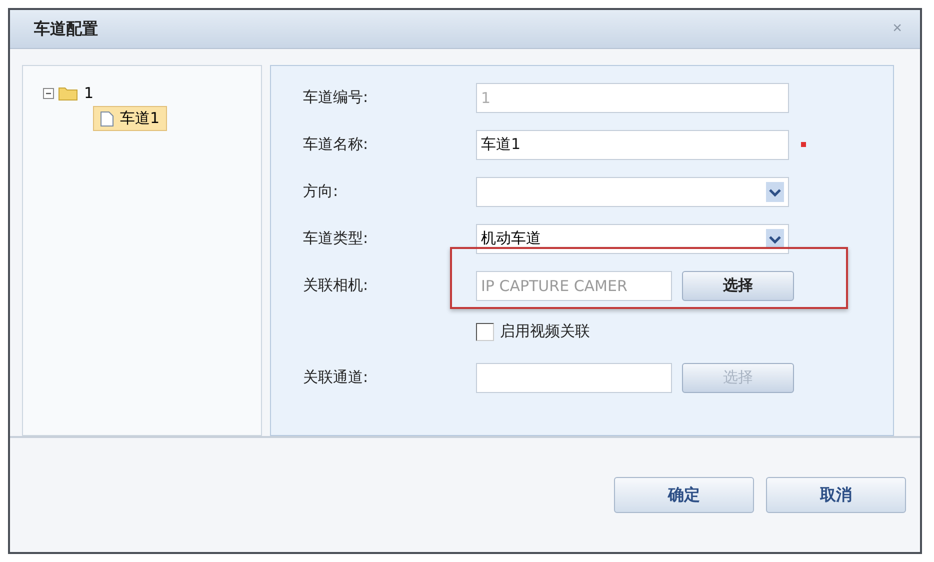 This screenshot has width=934, height=562. Describe the element at coordinates (632, 239) in the screenshot. I see `dropdown: 机动车道` at that location.